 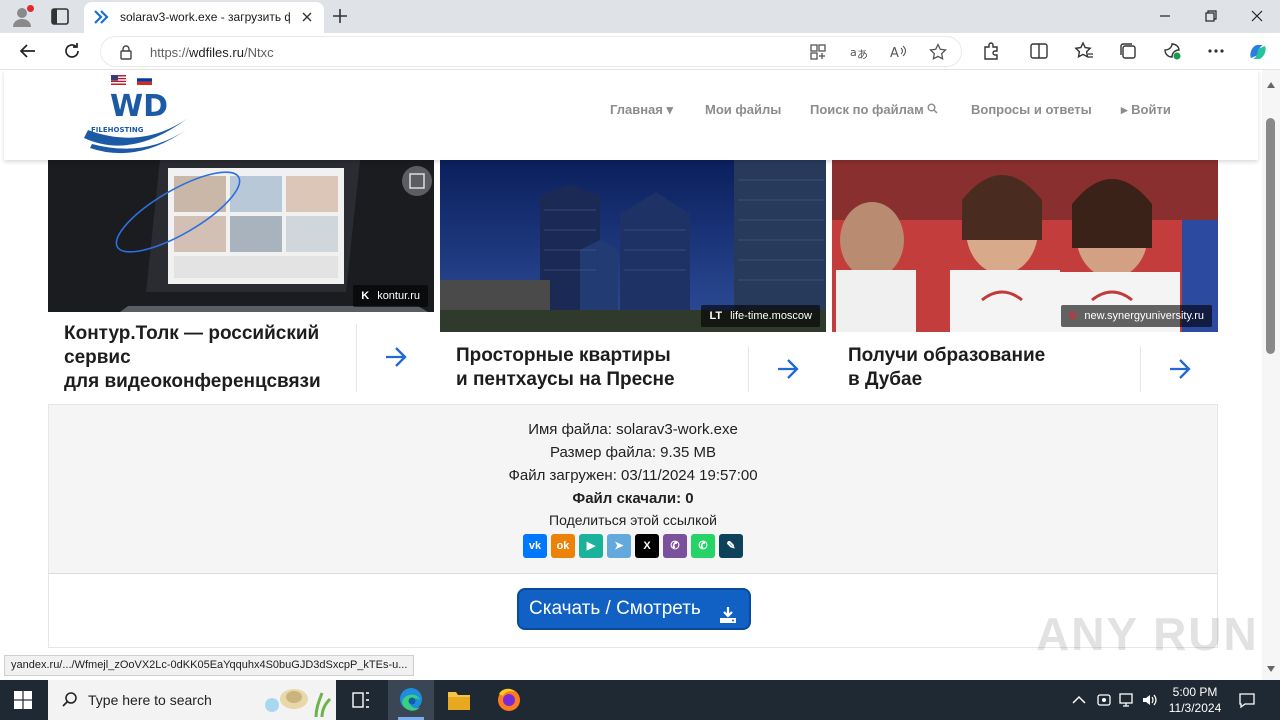 I want to click on new-tab-icon, so click(x=340, y=16).